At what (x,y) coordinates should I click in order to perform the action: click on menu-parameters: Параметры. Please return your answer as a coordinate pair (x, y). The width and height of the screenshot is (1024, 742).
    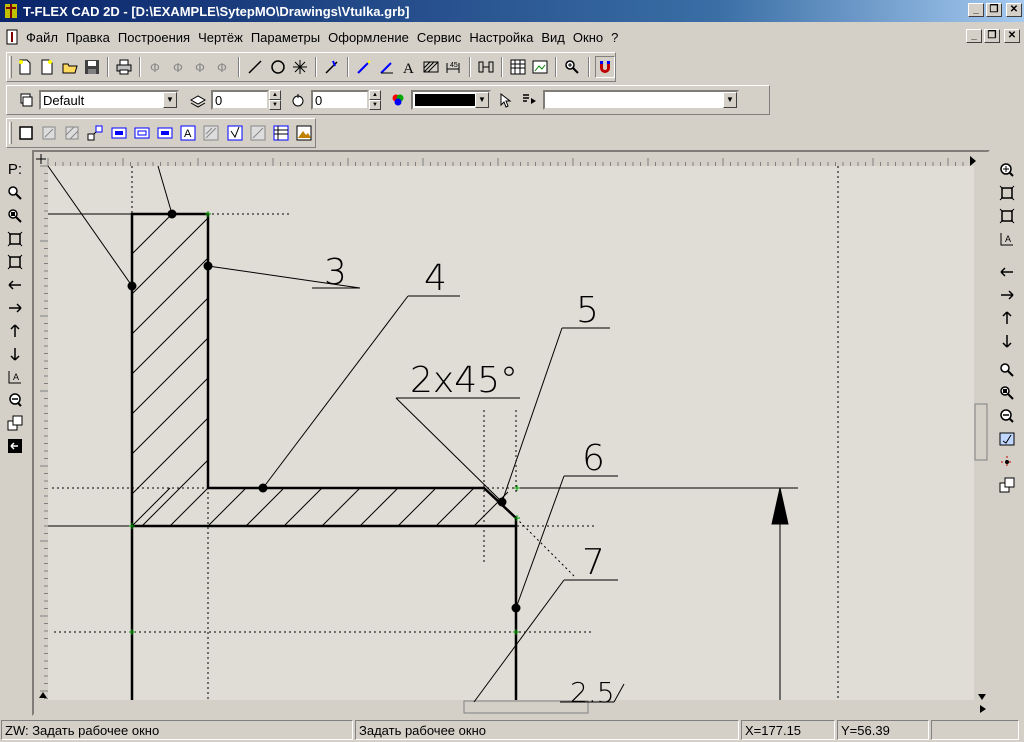
    Looking at the image, I should click on (285, 37).